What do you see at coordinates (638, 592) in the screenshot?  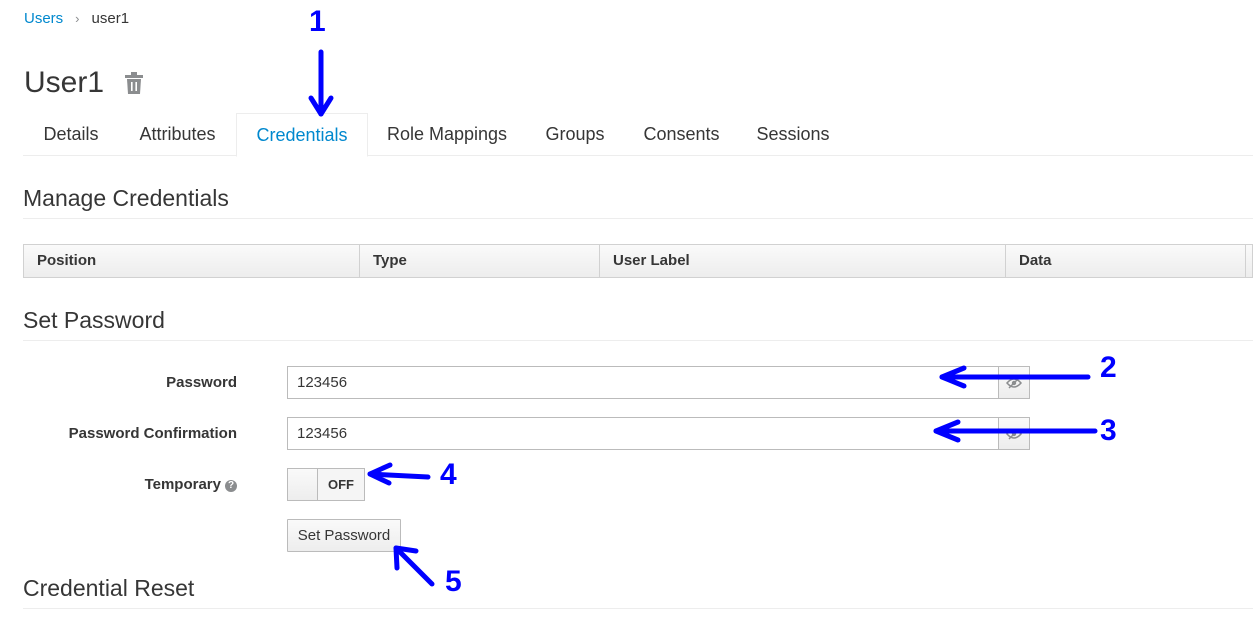 I see `credential-reset-heading: Credential Reset` at bounding box center [638, 592].